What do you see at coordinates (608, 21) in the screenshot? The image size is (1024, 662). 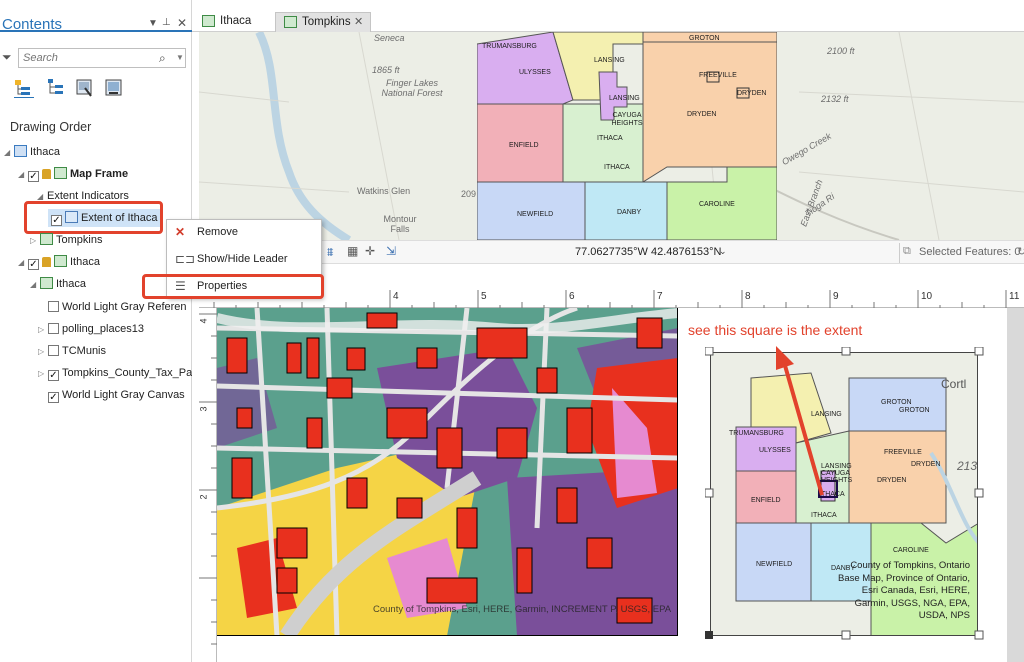 I see `view-tabs: Ithaca Tompkins ✕` at bounding box center [608, 21].